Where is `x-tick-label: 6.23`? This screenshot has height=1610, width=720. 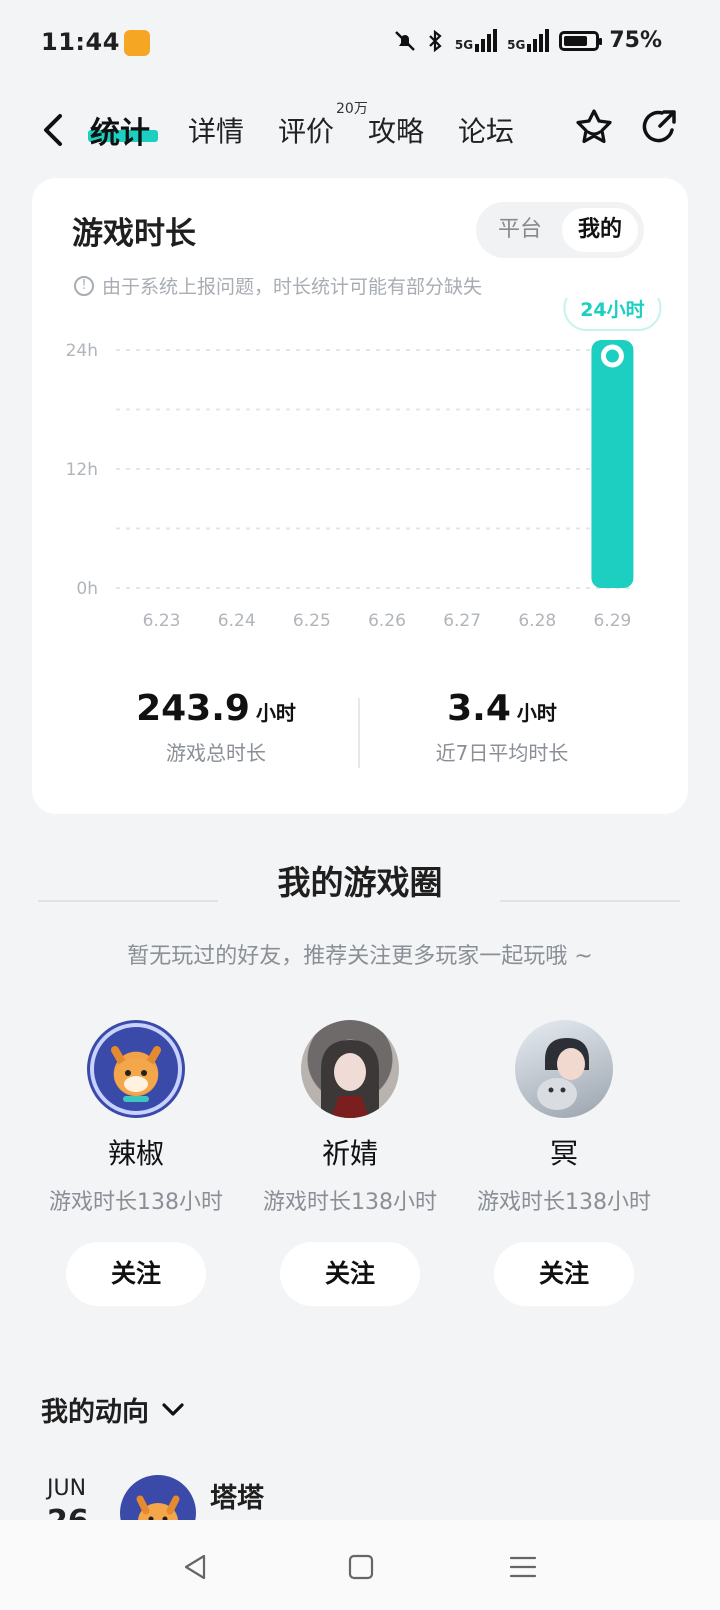 x-tick-label: 6.23 is located at coordinates (162, 619).